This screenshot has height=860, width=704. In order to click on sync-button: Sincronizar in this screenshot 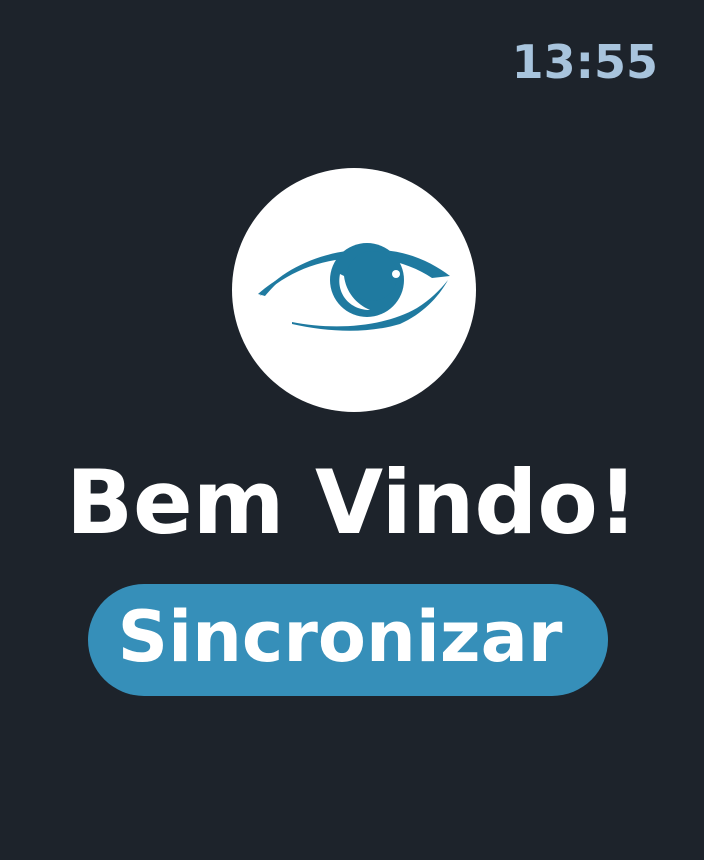, I will do `click(348, 640)`.